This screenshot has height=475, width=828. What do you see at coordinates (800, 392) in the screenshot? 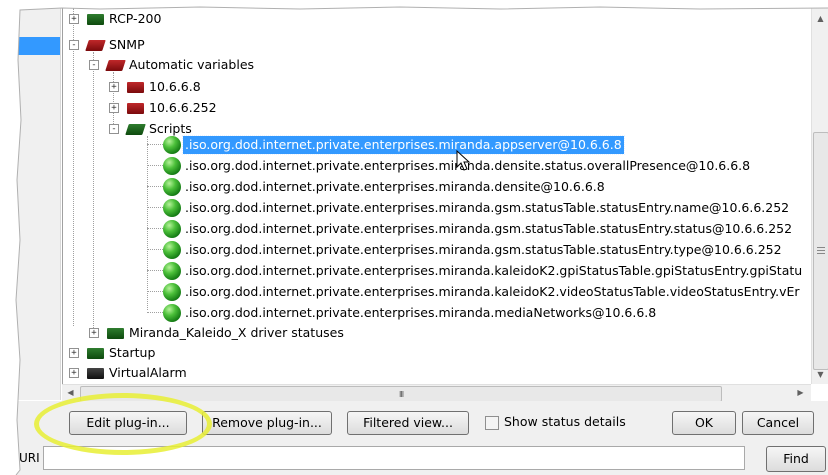
I see `scroll-right-icon: ▶` at bounding box center [800, 392].